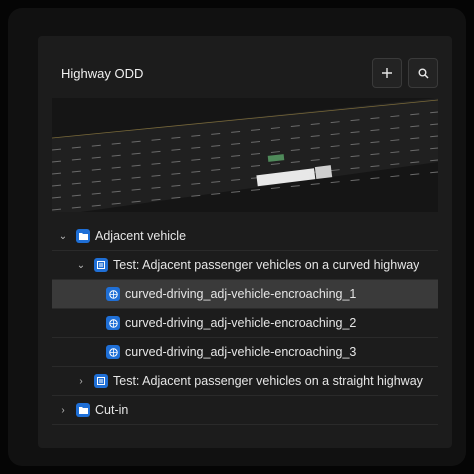 This screenshot has height=474, width=474. What do you see at coordinates (245, 236) in the screenshot?
I see `tree-folder-adjacent-vehicle: ⌄ Adjacent vehicle` at bounding box center [245, 236].